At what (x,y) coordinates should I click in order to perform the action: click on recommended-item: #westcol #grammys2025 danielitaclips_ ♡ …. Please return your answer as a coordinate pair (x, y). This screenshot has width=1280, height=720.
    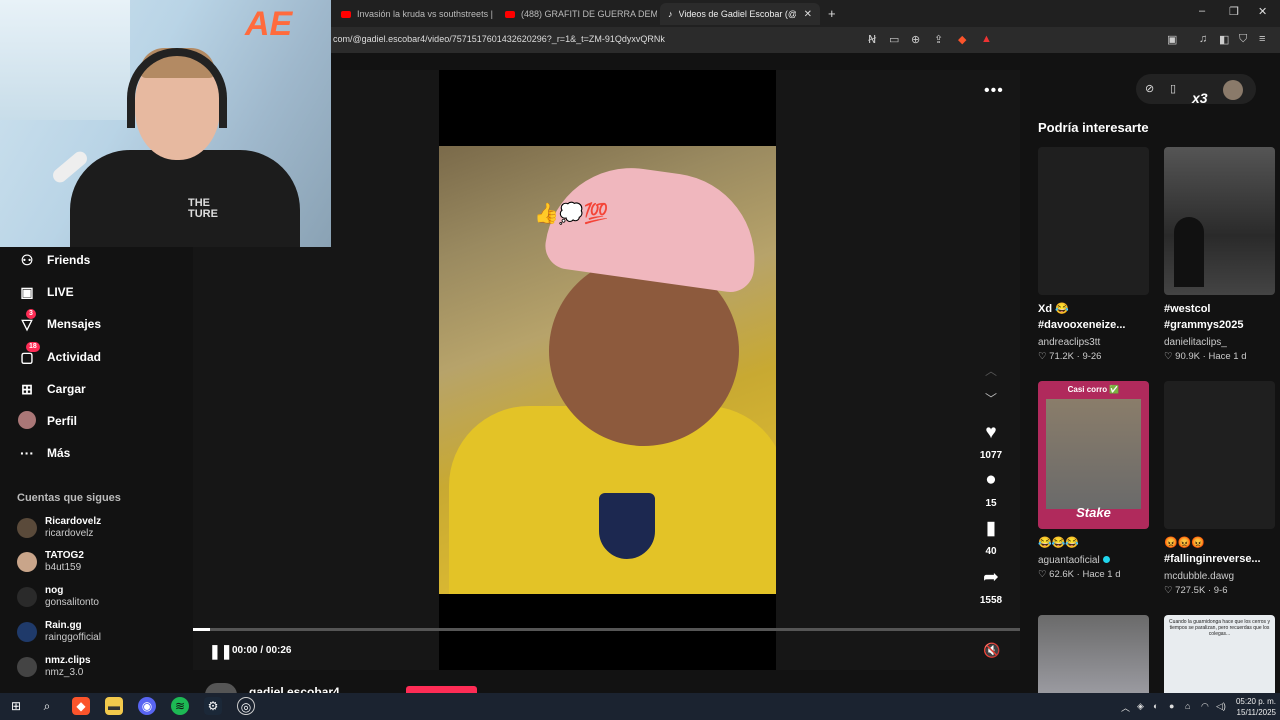
    Looking at the image, I should click on (1219, 331).